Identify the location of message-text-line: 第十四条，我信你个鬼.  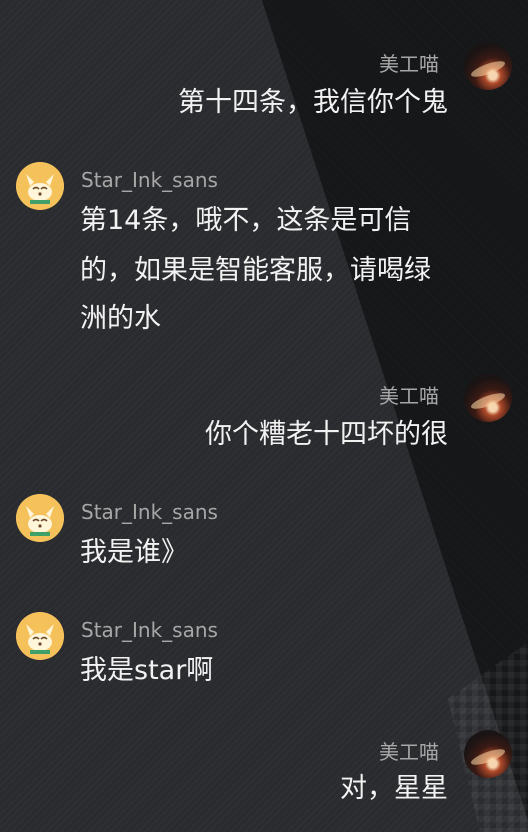
(313, 102).